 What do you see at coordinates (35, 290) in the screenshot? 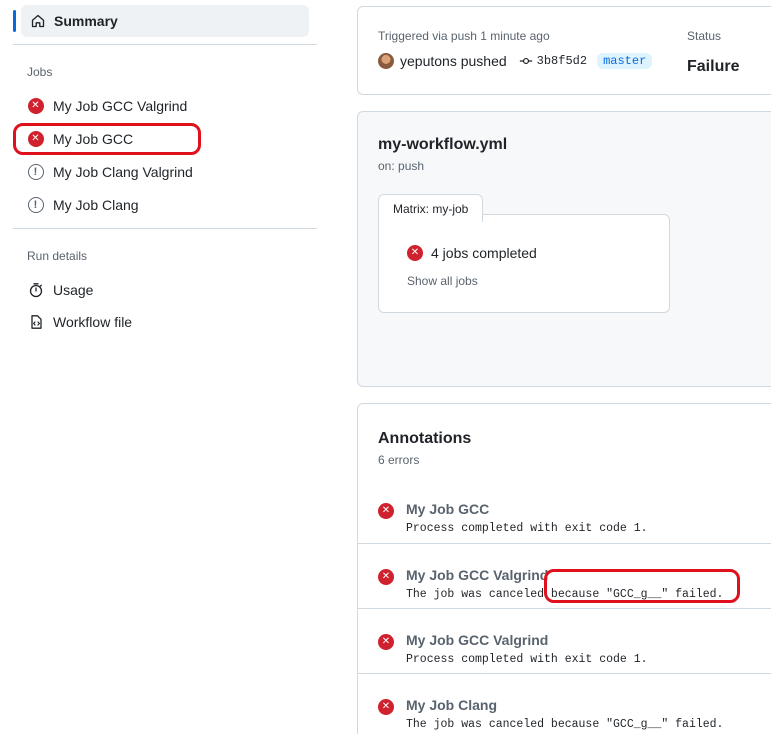
I see `stopwatch-icon` at bounding box center [35, 290].